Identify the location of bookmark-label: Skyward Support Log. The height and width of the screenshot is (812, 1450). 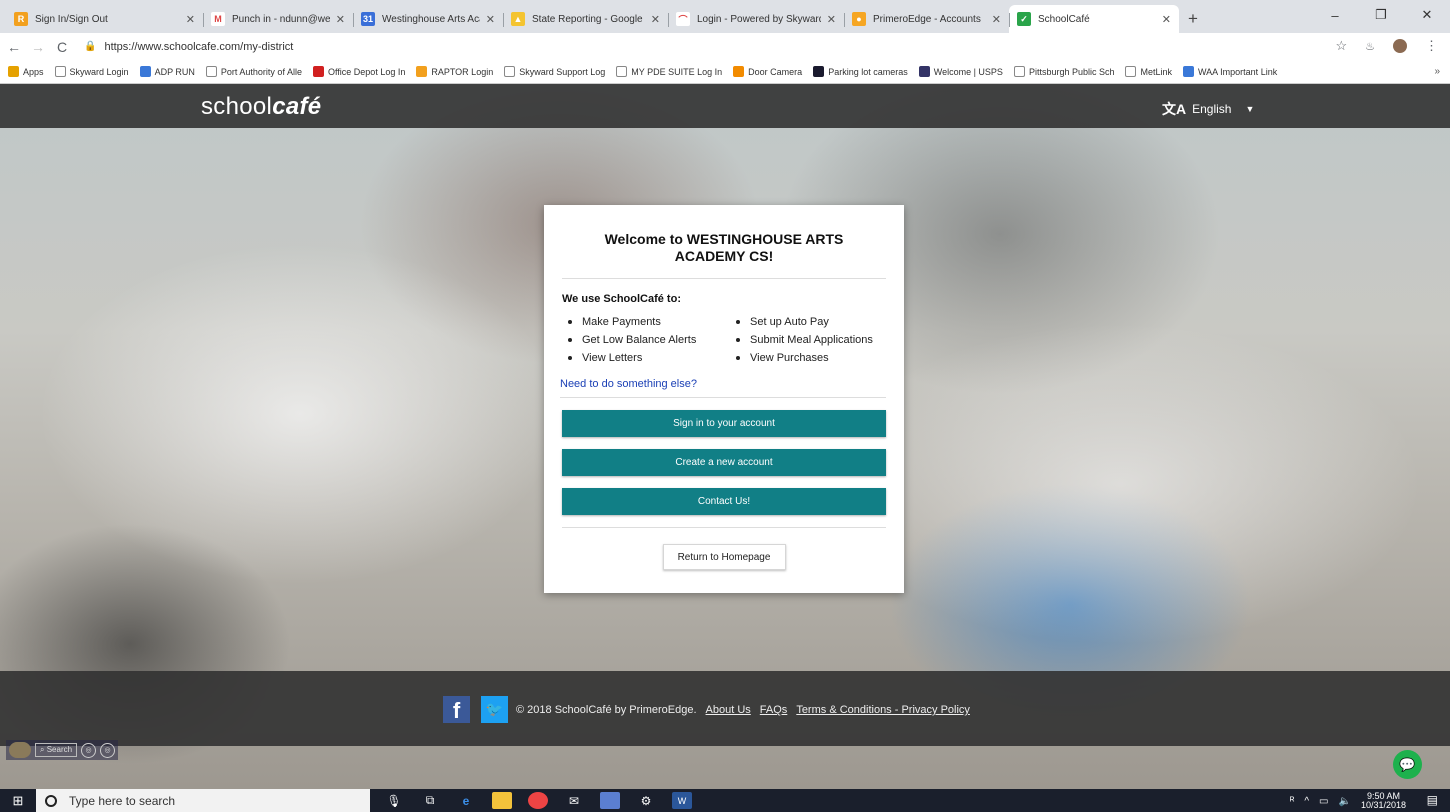
(562, 71).